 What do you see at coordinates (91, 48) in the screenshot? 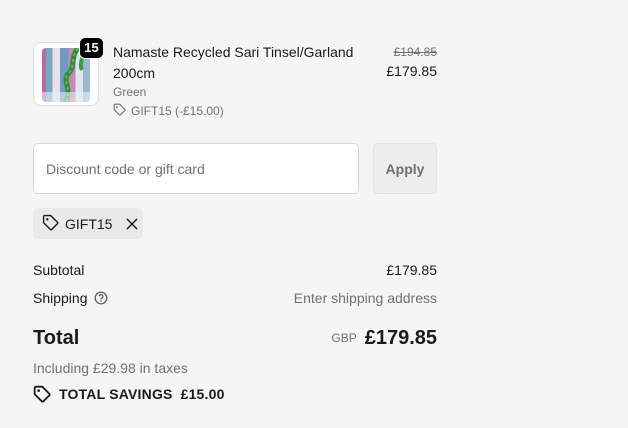
I see `quantity-badge: 15` at bounding box center [91, 48].